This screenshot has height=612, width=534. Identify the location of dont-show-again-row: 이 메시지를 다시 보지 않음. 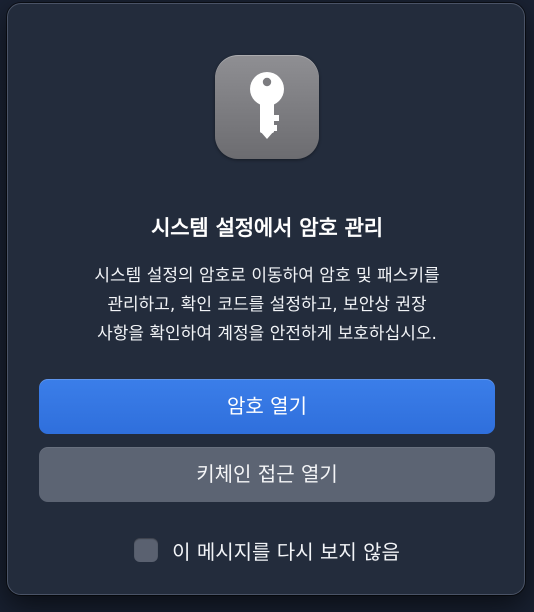
(267, 550).